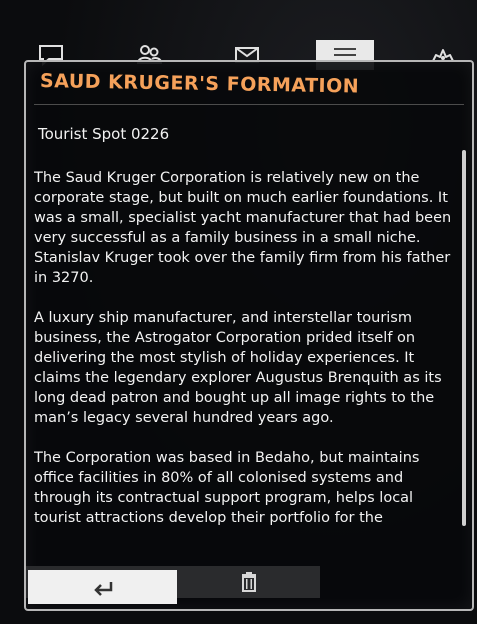 Image resolution: width=477 pixels, height=624 pixels. I want to click on panel-title: SAUD KRUGER'S FORMATION, so click(199, 84).